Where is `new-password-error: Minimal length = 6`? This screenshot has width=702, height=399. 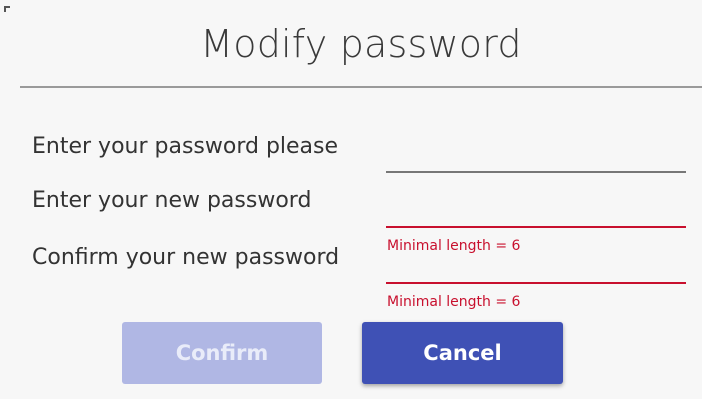 new-password-error: Minimal length = 6 is located at coordinates (454, 246).